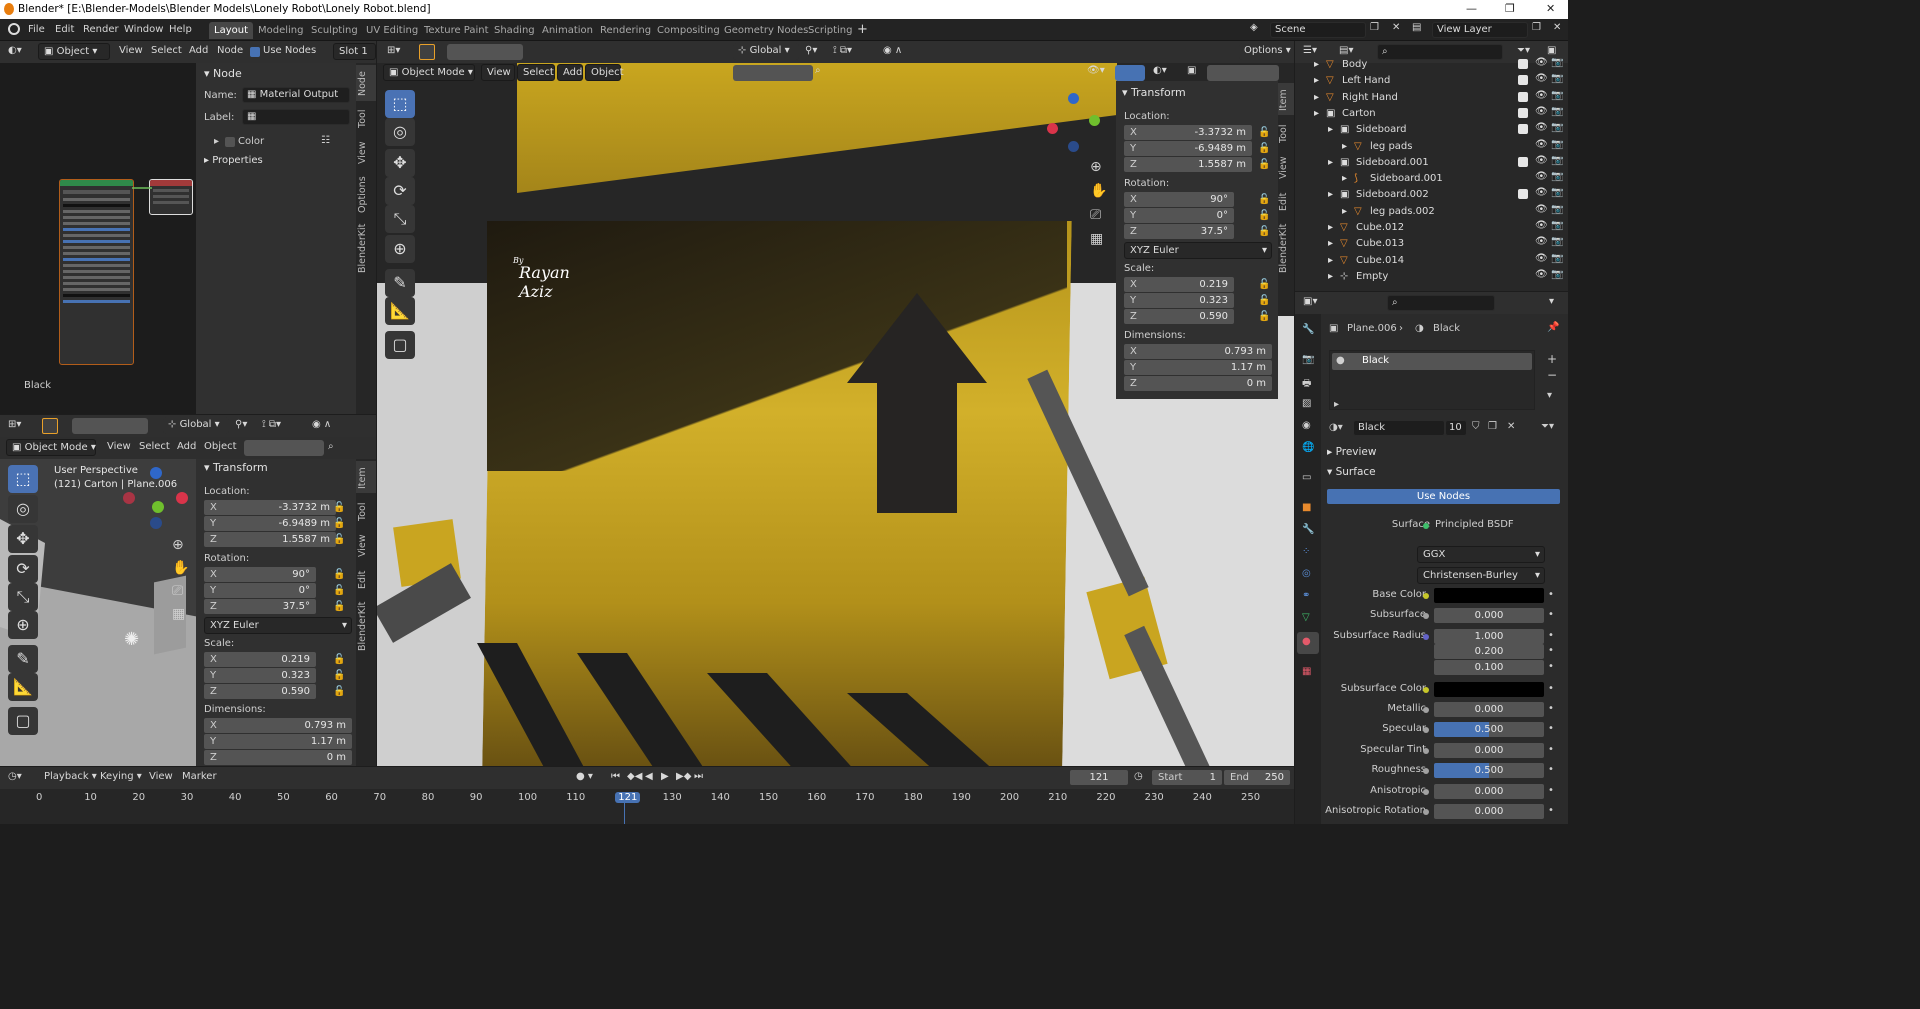 Image resolution: width=1920 pixels, height=1009 pixels. Describe the element at coordinates (1434, 130) in the screenshot. I see `outliner-row: ▸ ▣ Sideboard 👁 📷` at that location.